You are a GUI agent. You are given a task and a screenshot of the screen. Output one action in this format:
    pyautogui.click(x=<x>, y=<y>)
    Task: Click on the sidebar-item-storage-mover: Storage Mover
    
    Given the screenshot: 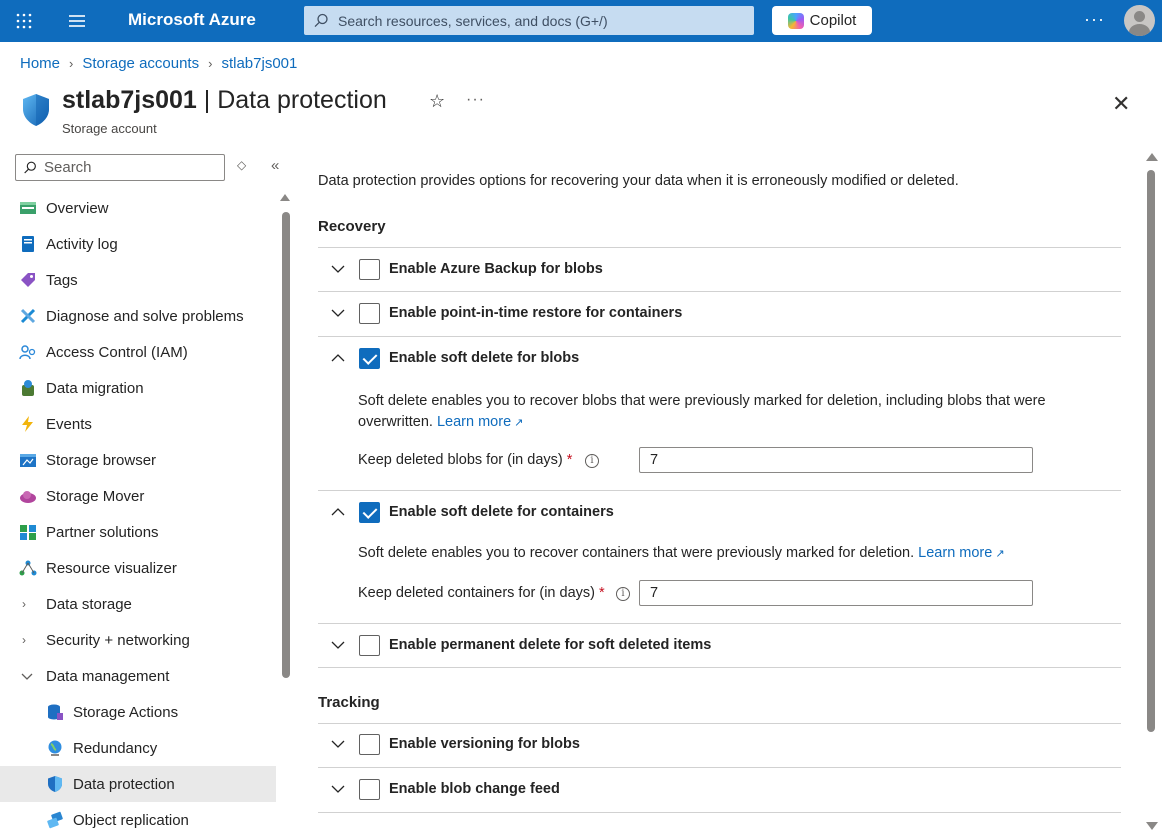 What is the action you would take?
    pyautogui.click(x=138, y=496)
    